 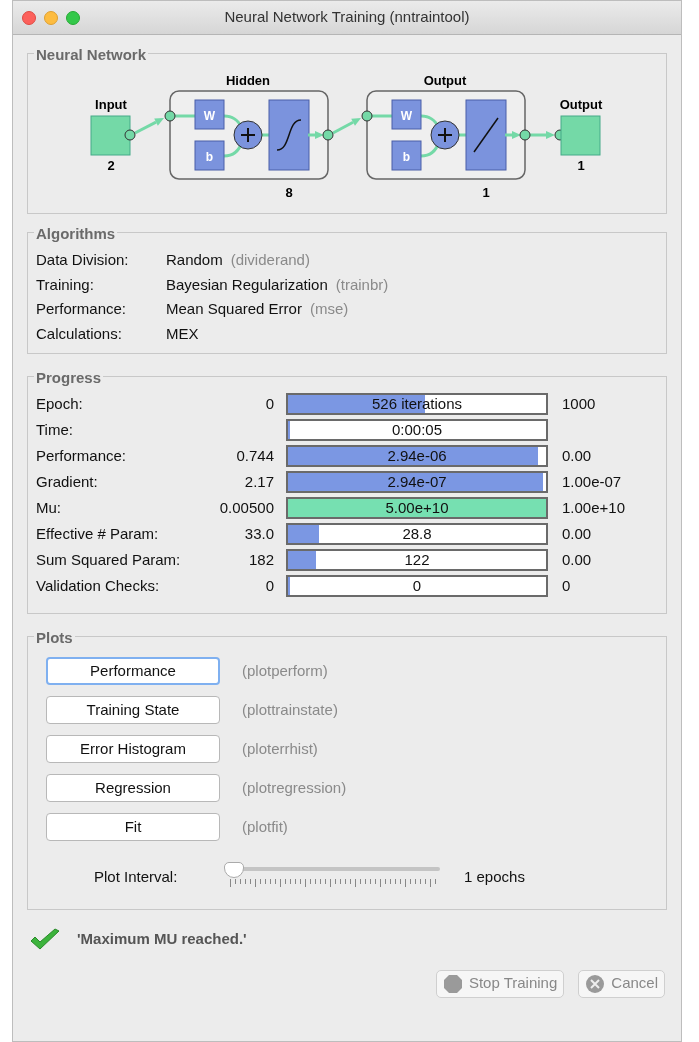 I want to click on progress-value: 122, so click(x=417, y=560).